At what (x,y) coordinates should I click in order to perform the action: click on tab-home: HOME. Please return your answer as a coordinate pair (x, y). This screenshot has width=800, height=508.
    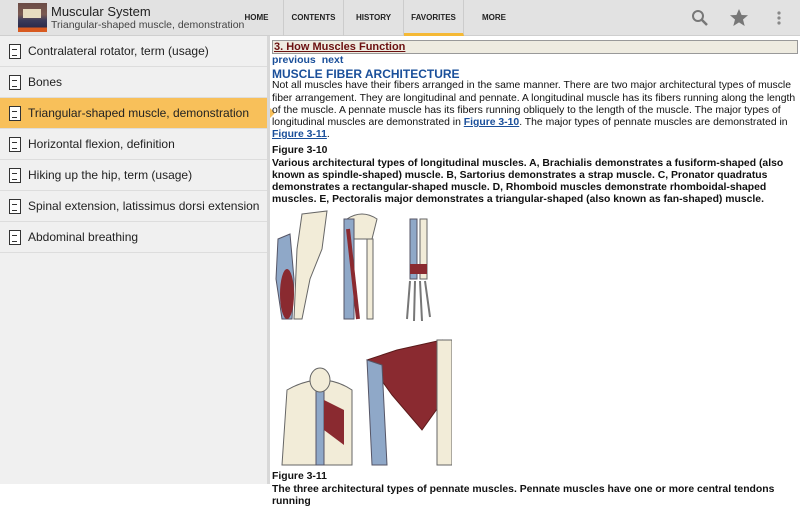
    Looking at the image, I should click on (257, 18).